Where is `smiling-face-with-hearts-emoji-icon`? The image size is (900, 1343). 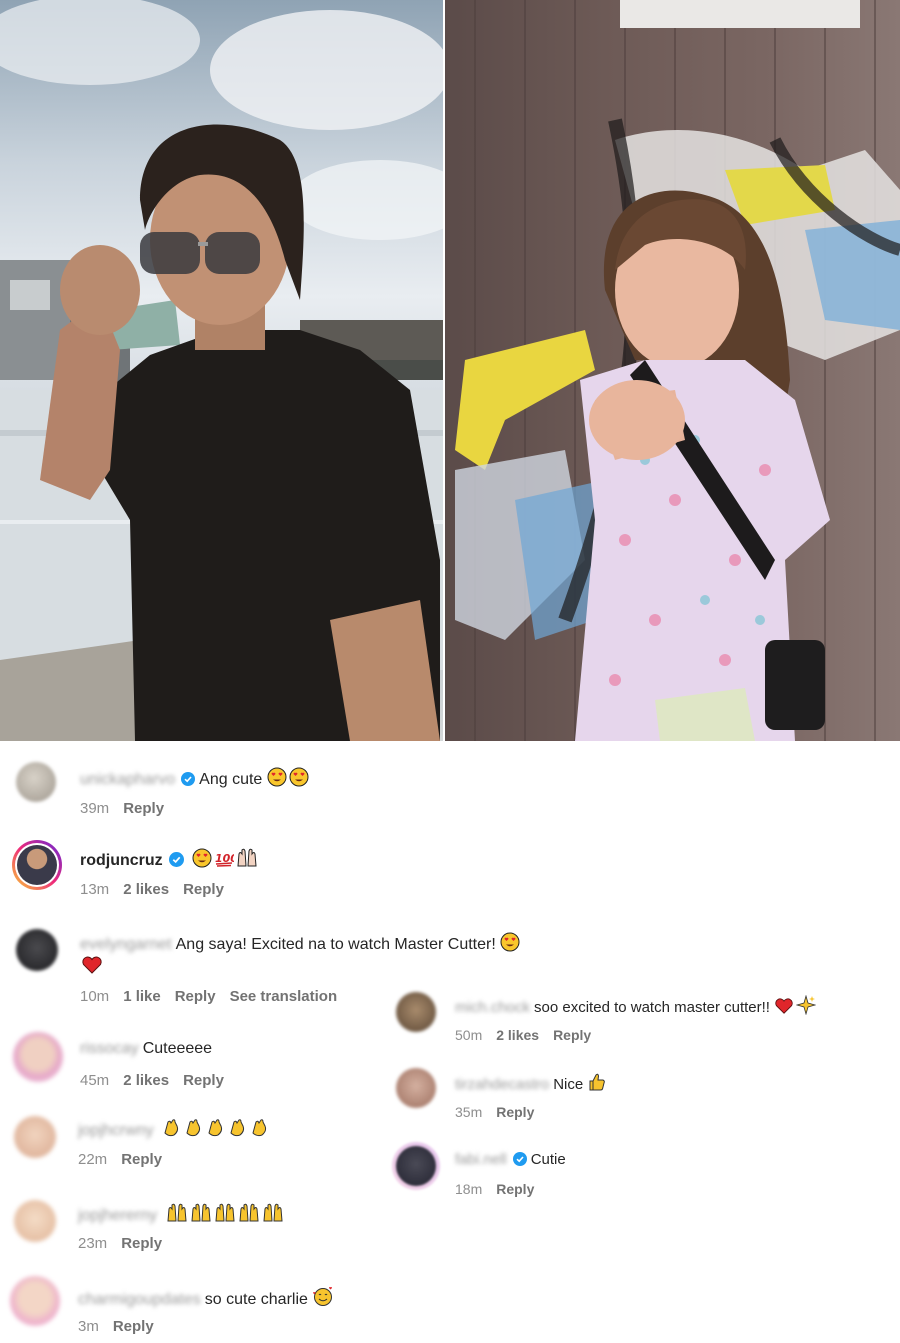 smiling-face-with-hearts-emoji-icon is located at coordinates (323, 1296).